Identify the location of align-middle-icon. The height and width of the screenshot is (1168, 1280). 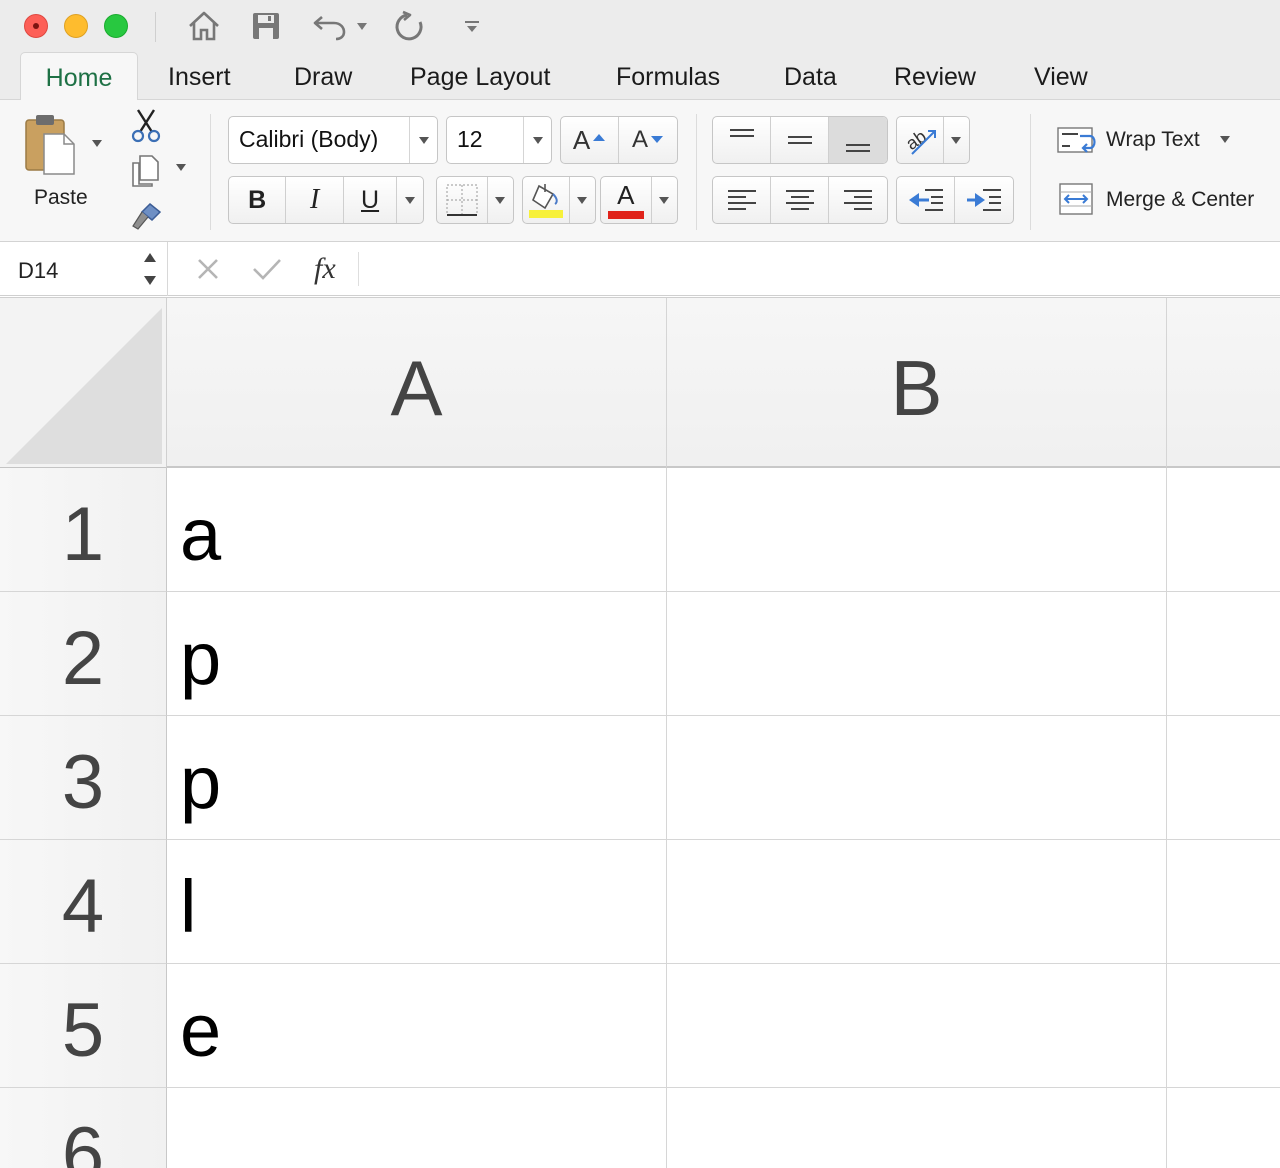
(799, 140).